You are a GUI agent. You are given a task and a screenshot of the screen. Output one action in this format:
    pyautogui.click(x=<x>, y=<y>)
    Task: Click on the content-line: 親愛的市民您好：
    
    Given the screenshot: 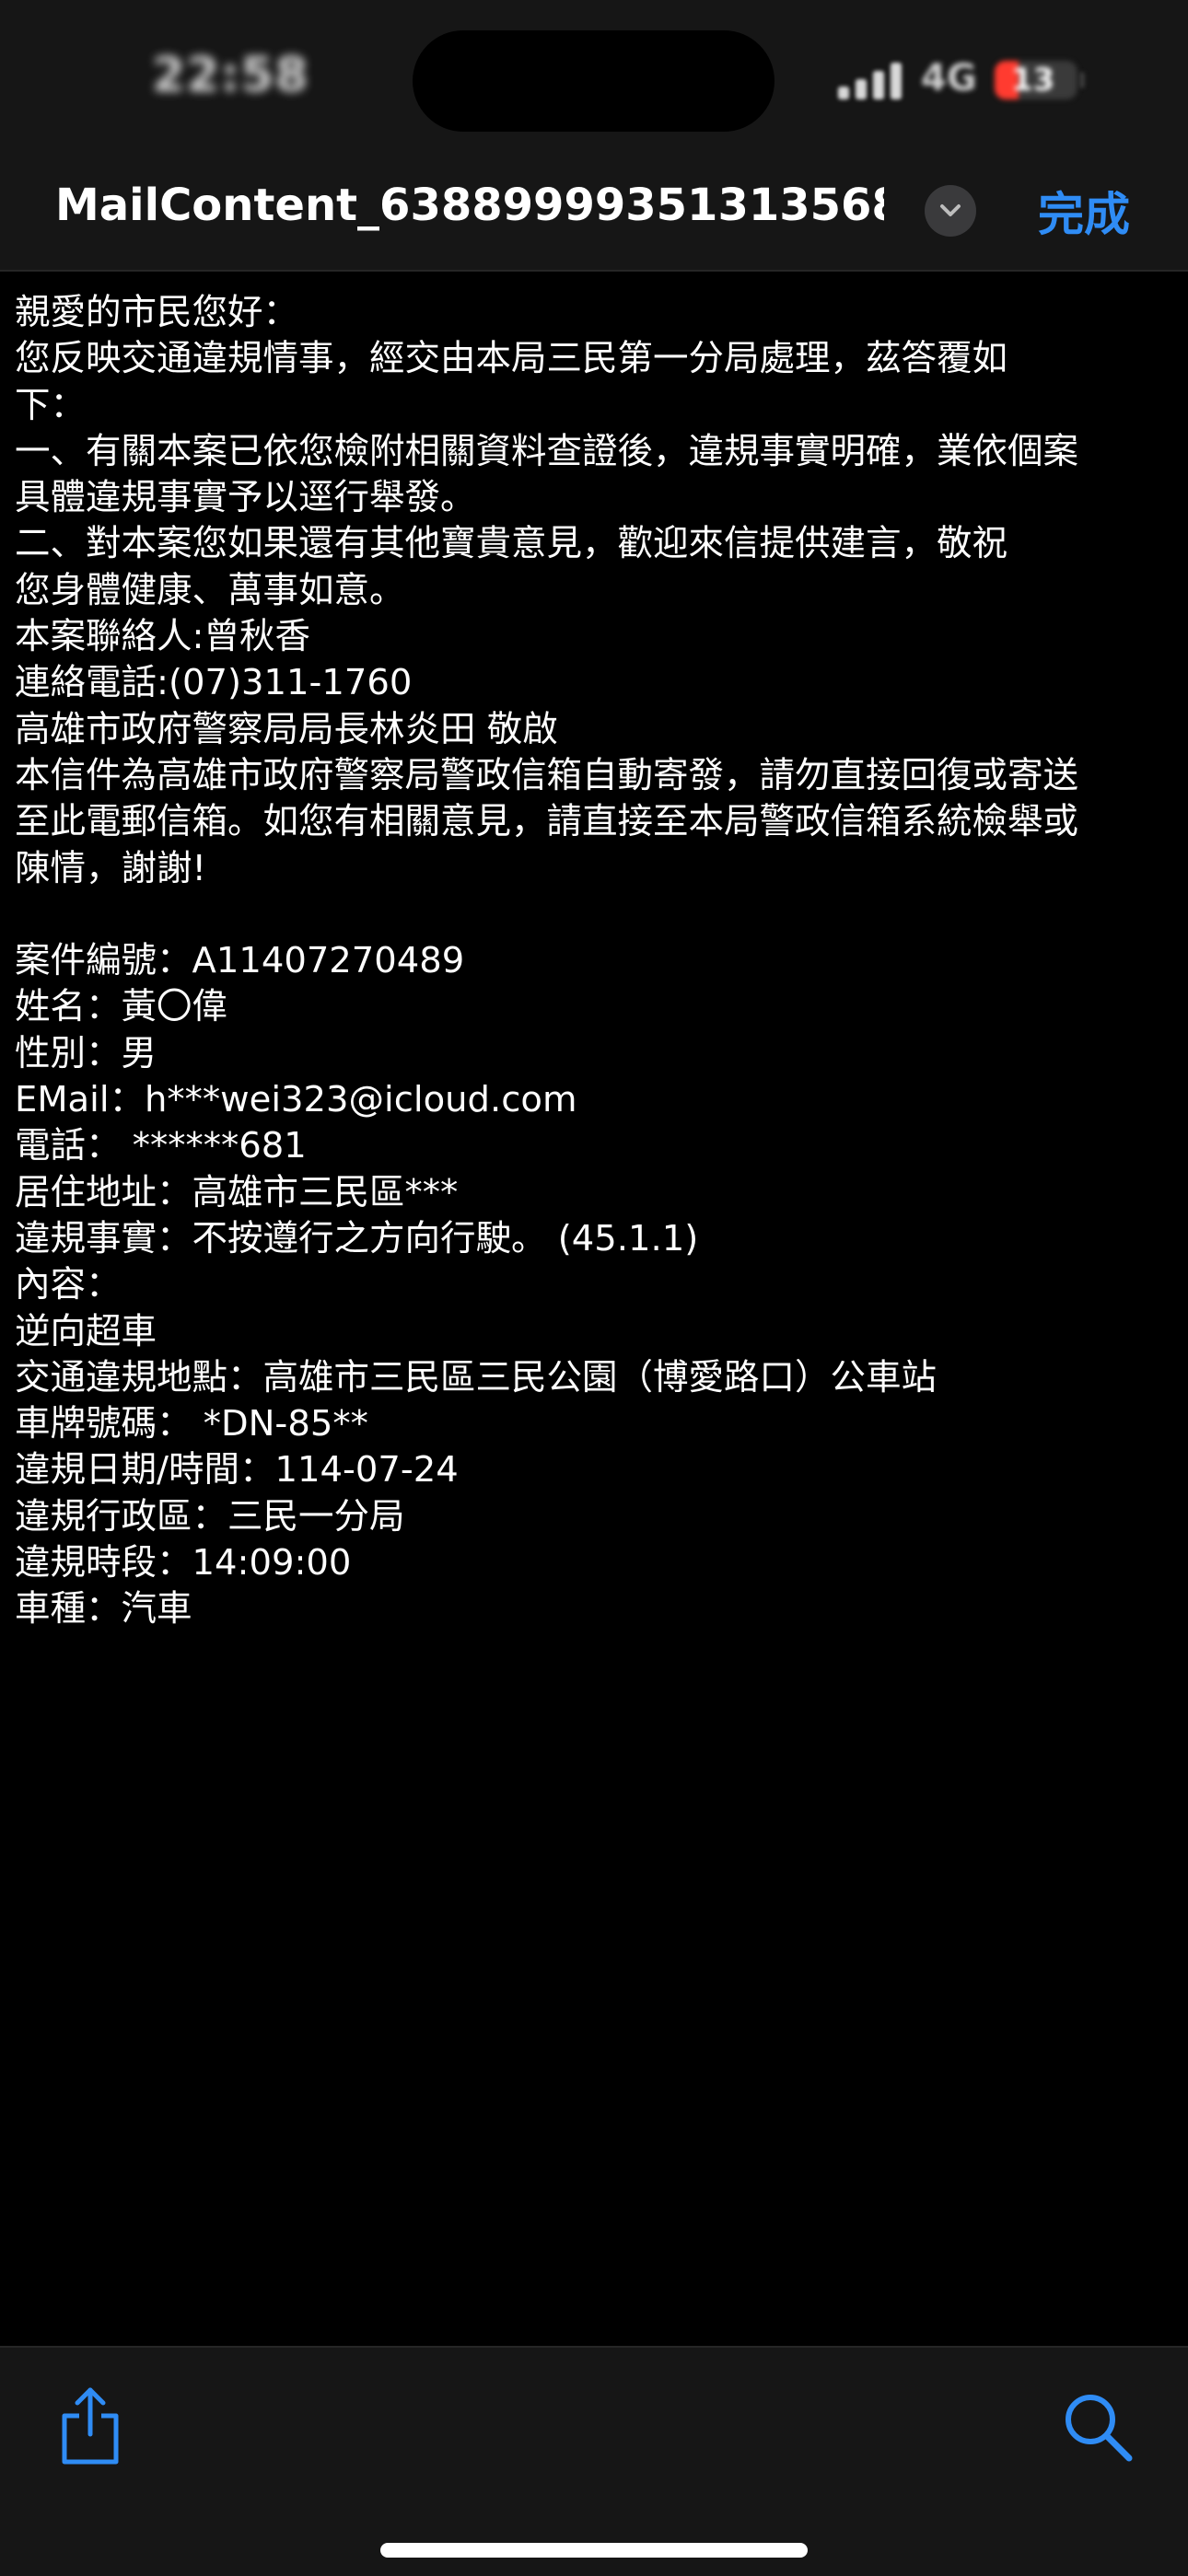 What is the action you would take?
    pyautogui.click(x=157, y=312)
    